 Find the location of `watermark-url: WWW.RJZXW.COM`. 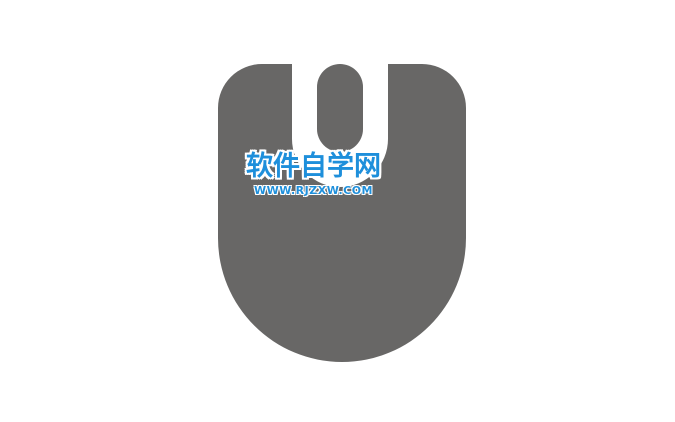

watermark-url: WWW.RJZXW.COM is located at coordinates (313, 190).